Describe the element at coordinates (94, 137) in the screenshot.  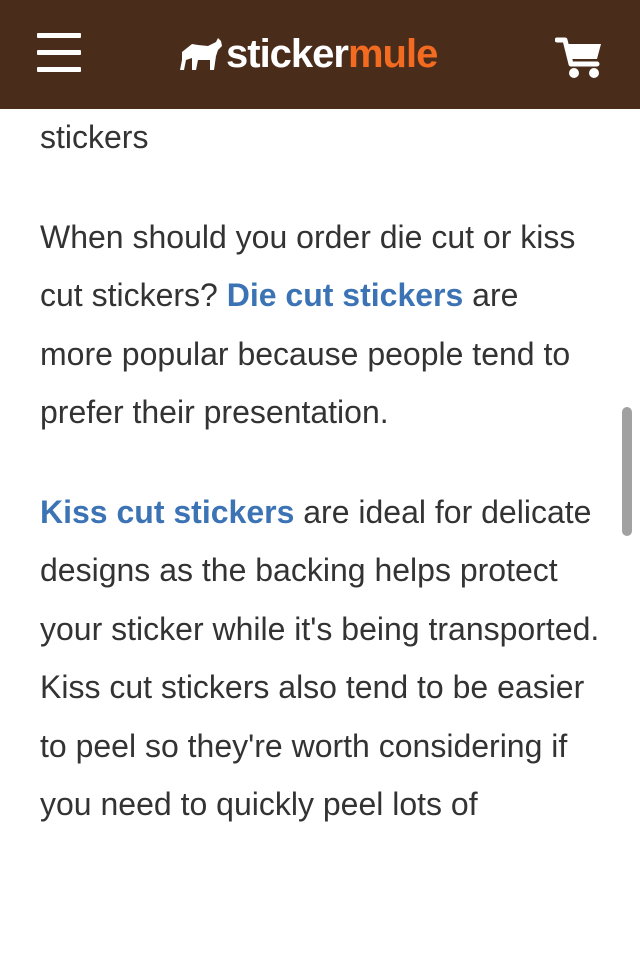
I see `paragraph-text: stickers` at that location.